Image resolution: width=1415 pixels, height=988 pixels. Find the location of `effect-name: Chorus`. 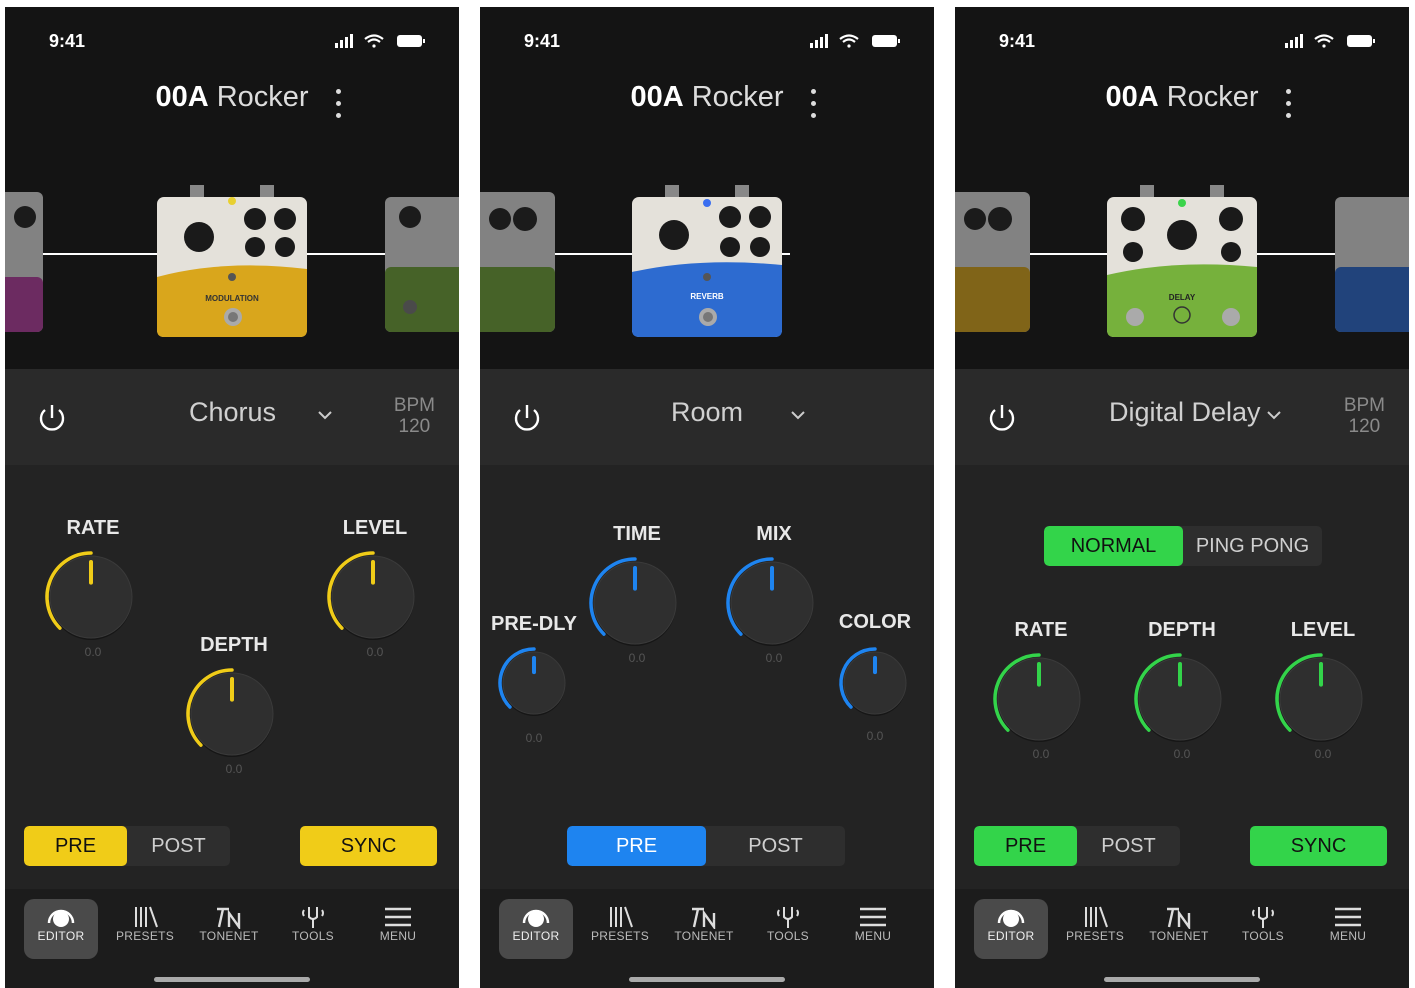

effect-name: Chorus is located at coordinates (232, 412).